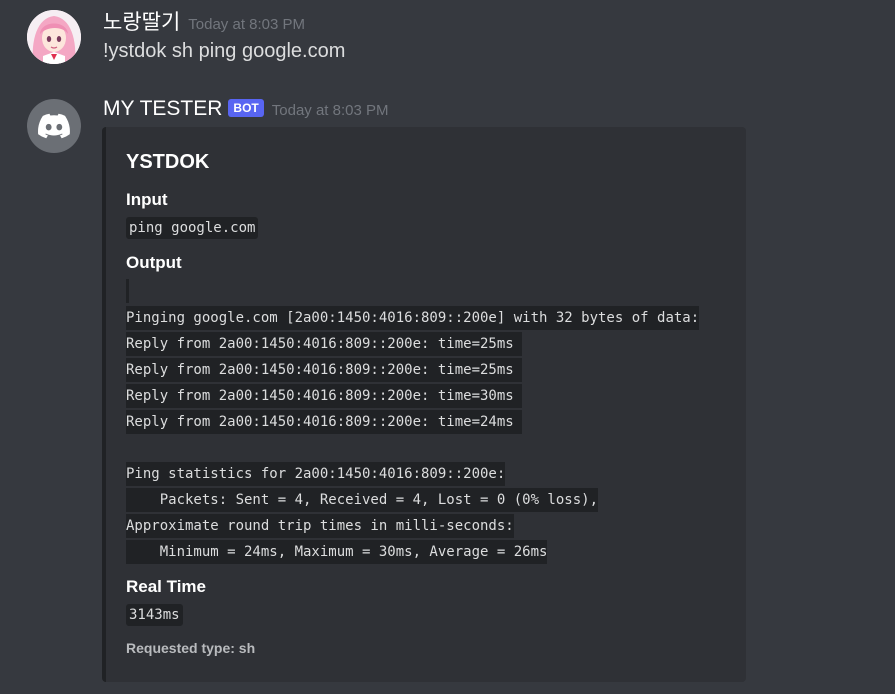 This screenshot has width=895, height=694. I want to click on bot-message-header: MY TESTER BOT Today at 8:03 PM, so click(246, 109).